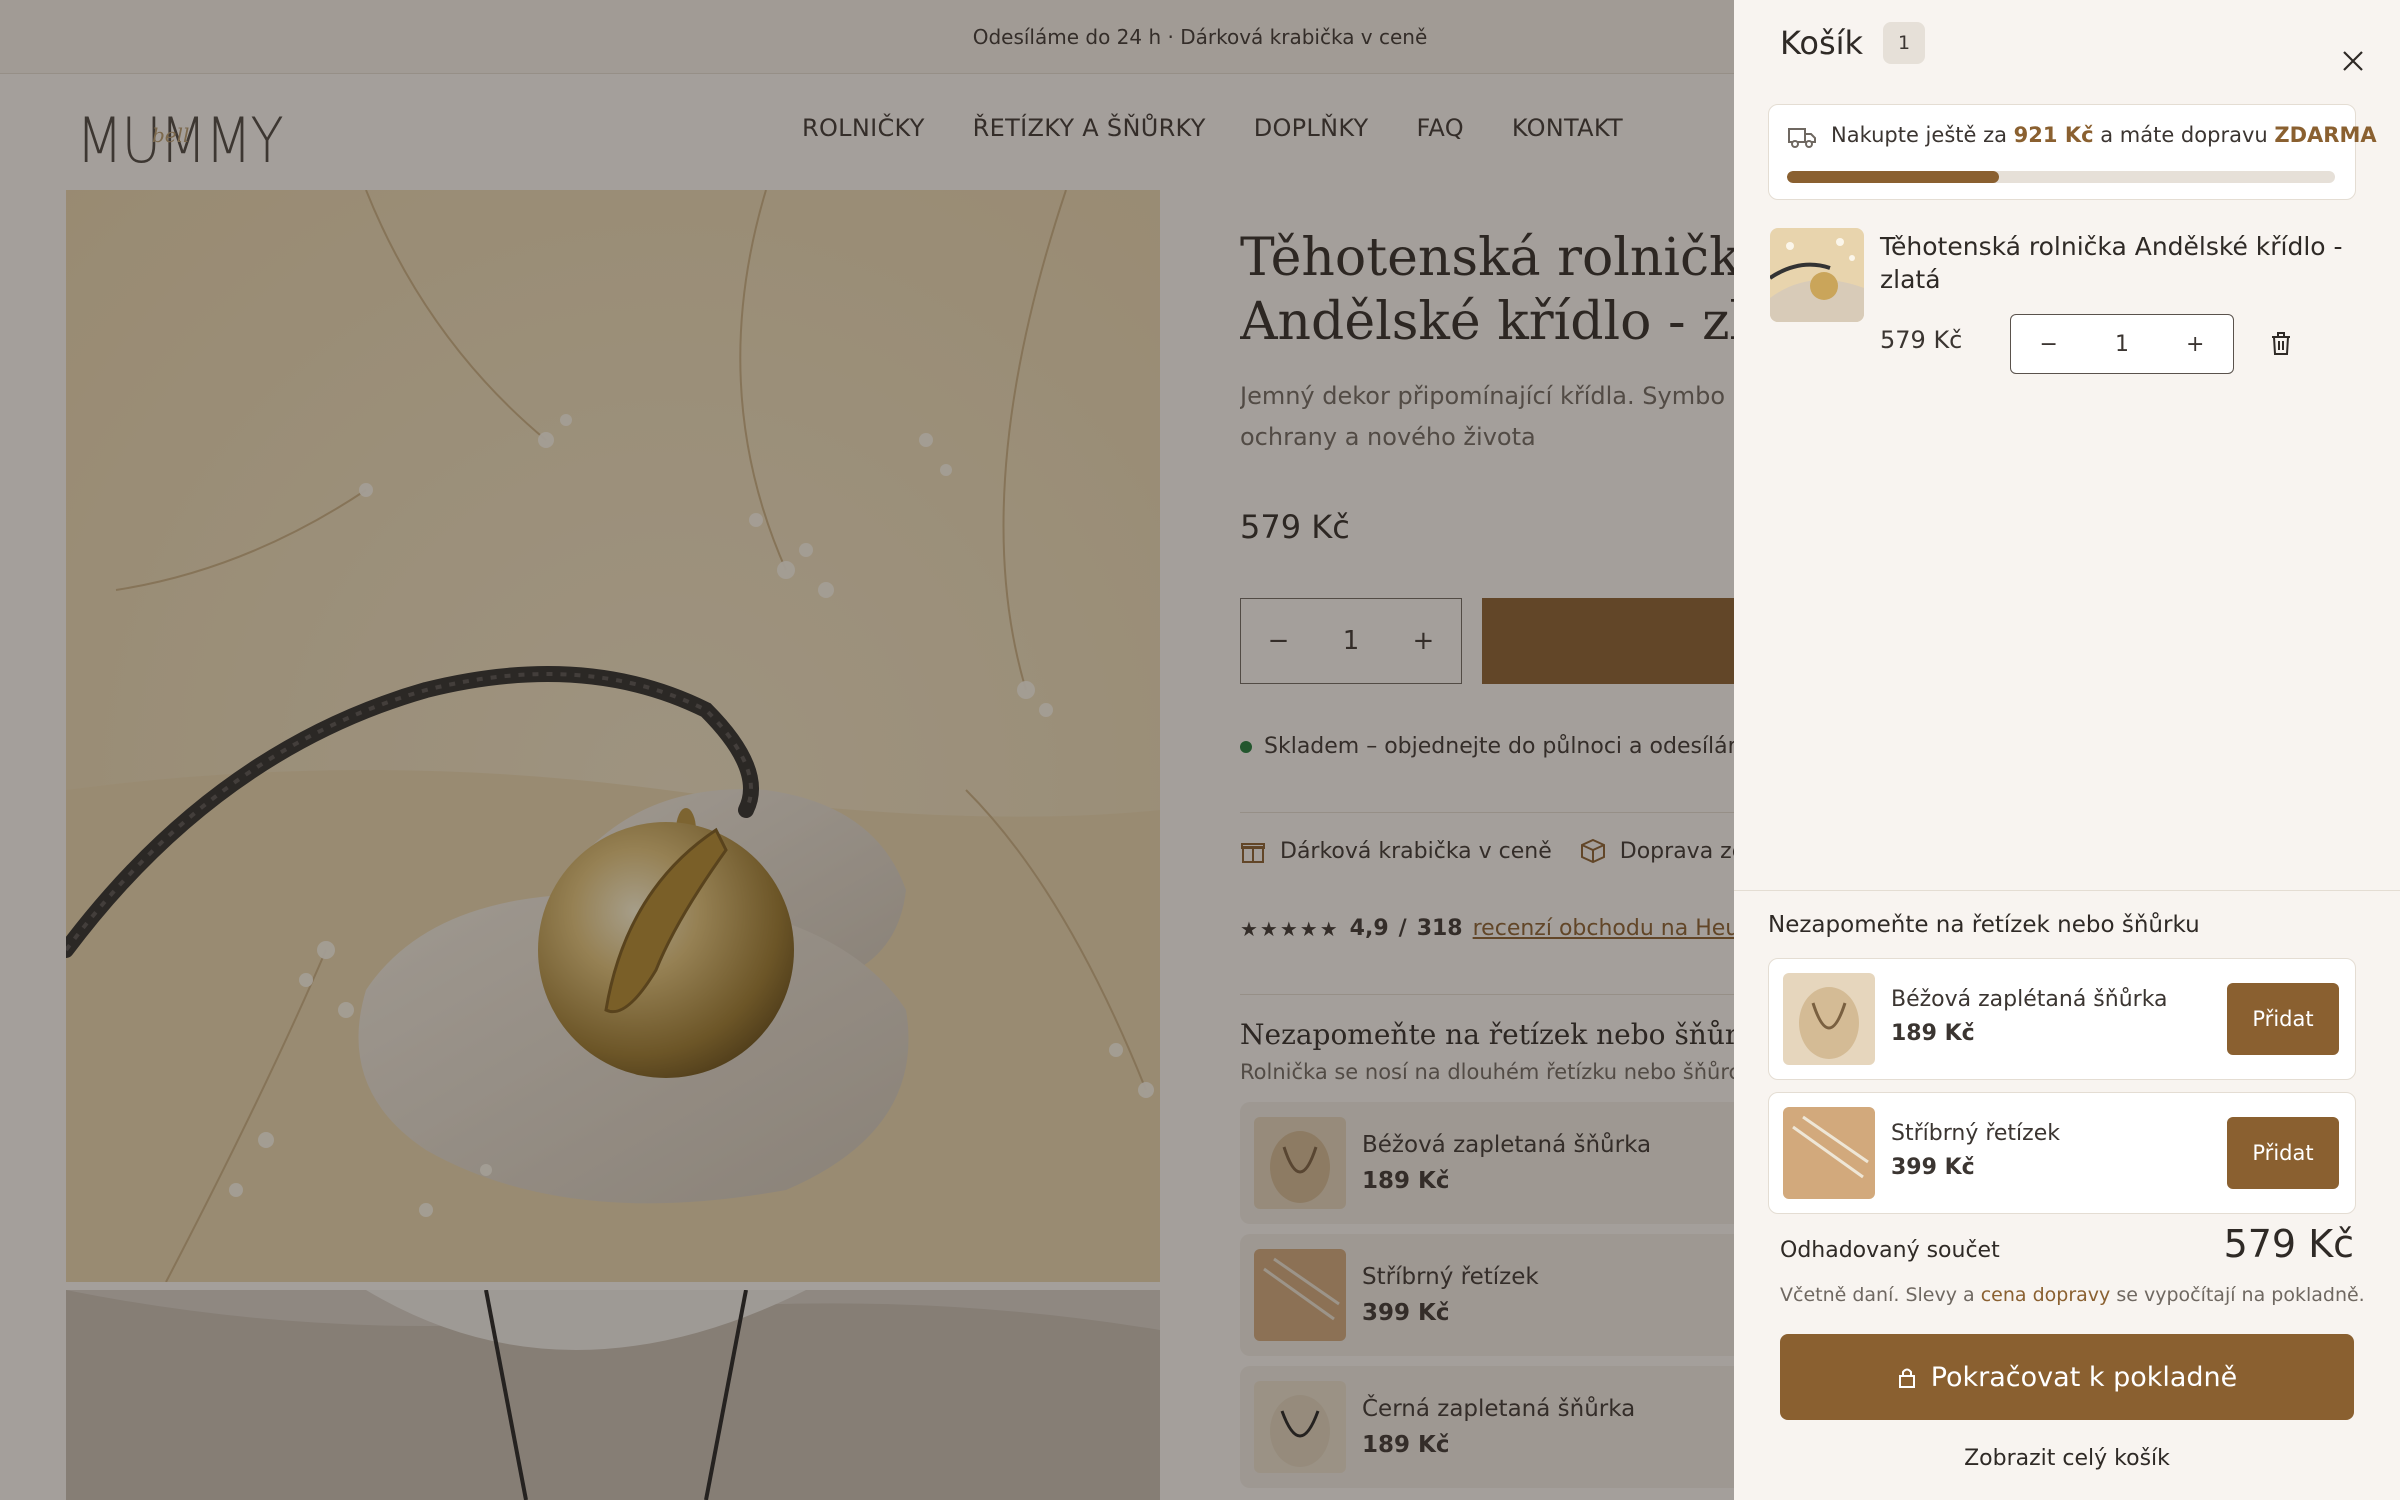  I want to click on cart-item-price: 579 Kč, so click(1921, 340).